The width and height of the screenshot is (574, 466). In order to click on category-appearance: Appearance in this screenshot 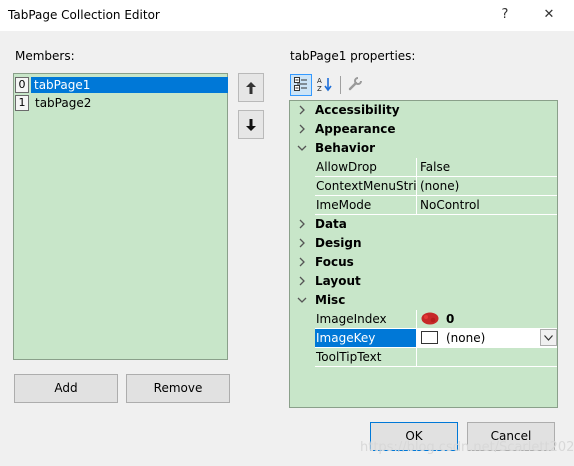, I will do `click(423, 129)`.